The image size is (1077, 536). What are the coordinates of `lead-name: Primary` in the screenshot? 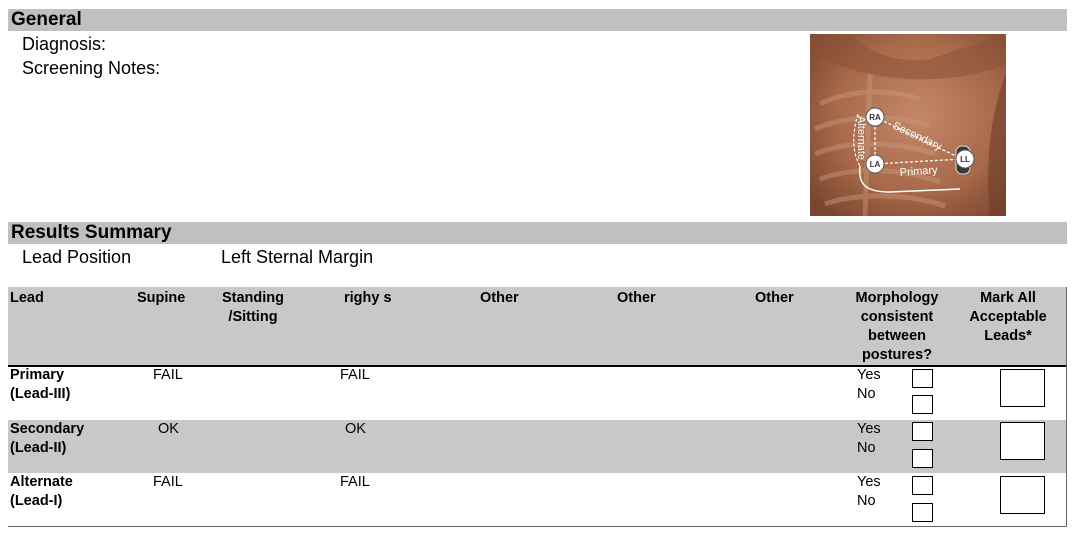 It's located at (37, 375).